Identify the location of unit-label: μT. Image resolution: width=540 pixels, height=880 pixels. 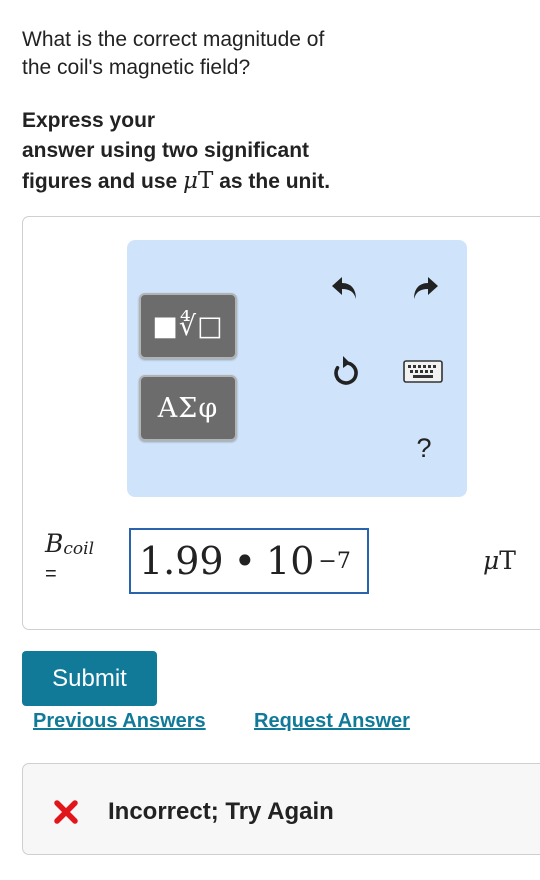
(499, 560).